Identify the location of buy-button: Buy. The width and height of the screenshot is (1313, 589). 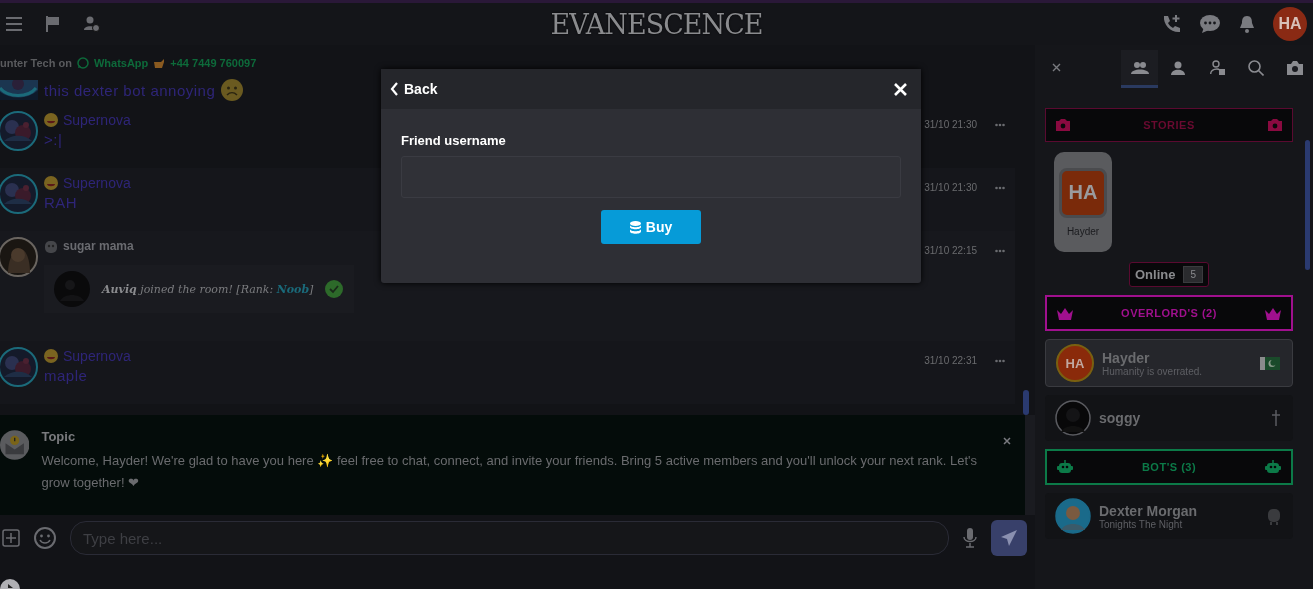
(651, 227).